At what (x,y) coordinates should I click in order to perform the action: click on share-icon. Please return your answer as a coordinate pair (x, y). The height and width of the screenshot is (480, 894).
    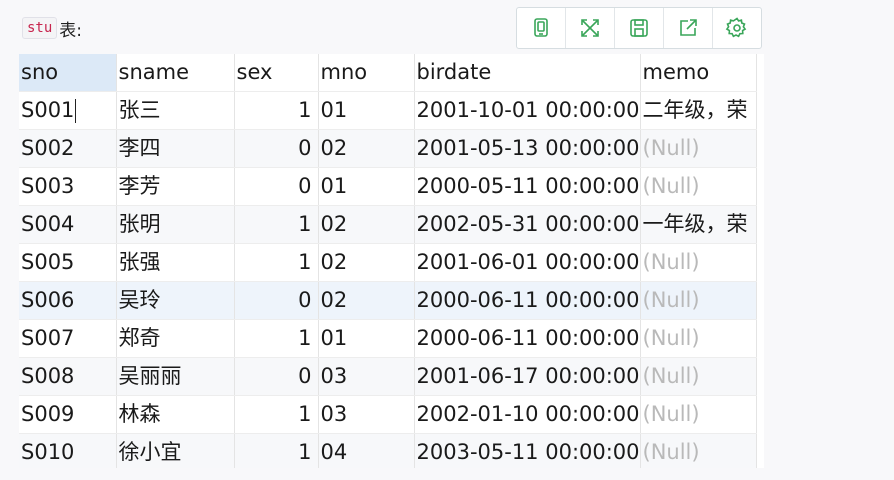
    Looking at the image, I should click on (688, 27).